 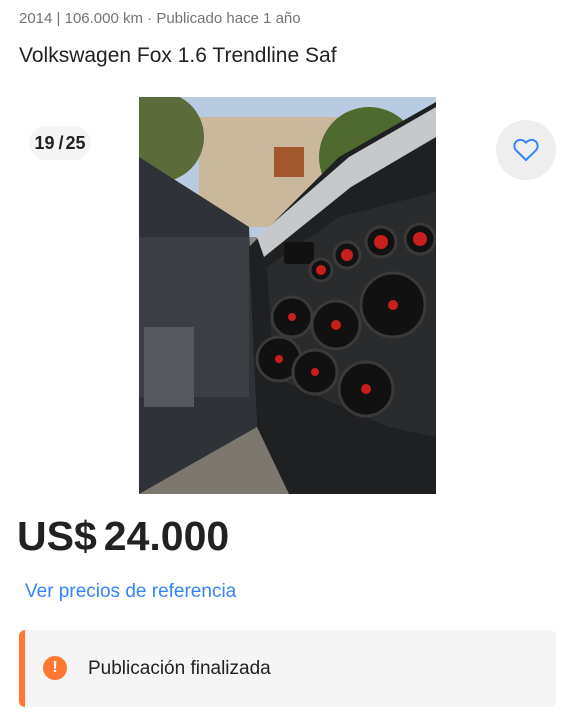 I want to click on listing-title: Volkswagen Fox 1.6 Trendline Saf, so click(x=178, y=55).